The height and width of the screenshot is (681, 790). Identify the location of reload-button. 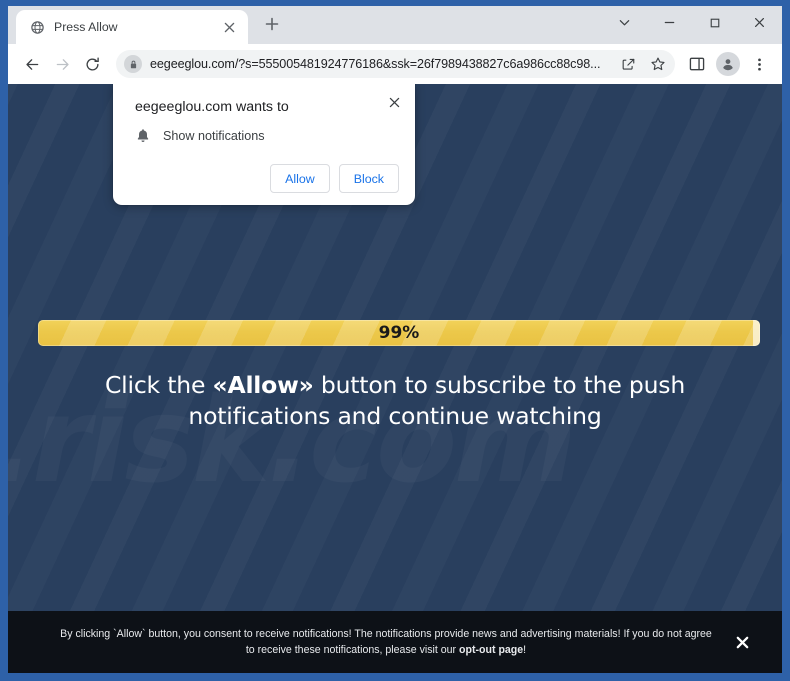
(92, 64).